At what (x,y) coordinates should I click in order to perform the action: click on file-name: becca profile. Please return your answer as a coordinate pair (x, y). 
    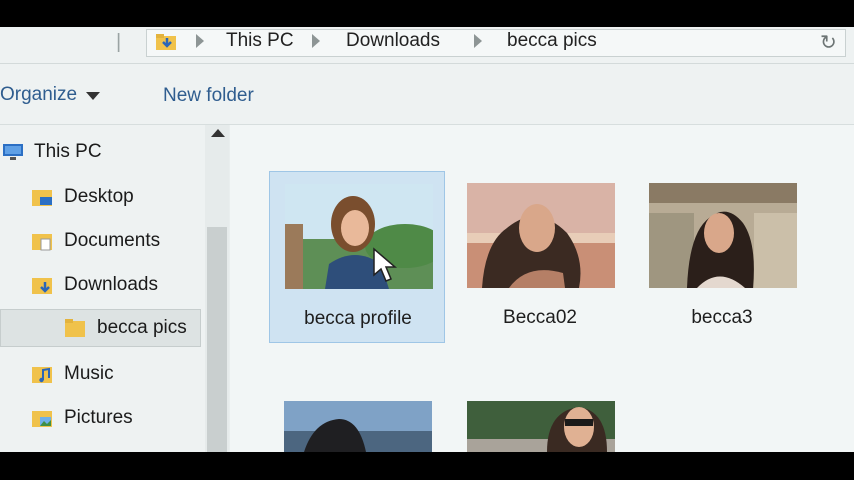
    Looking at the image, I should click on (358, 318).